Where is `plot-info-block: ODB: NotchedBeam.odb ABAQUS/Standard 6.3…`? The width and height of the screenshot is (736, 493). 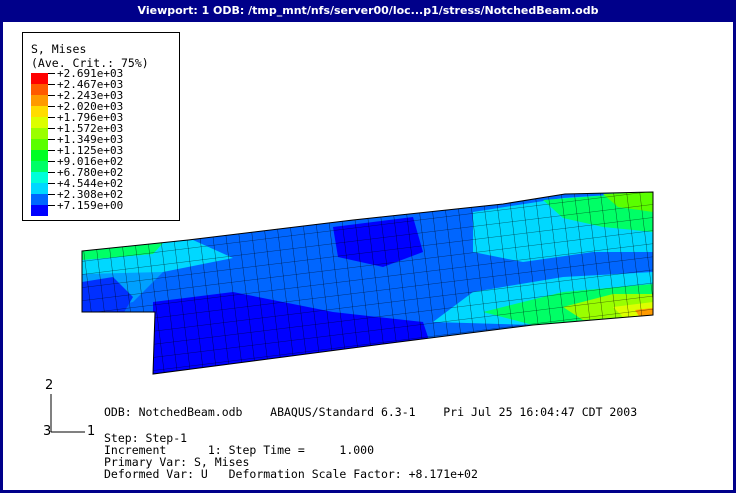 plot-info-block: ODB: NotchedBeam.odb ABAQUS/Standard 6.3… is located at coordinates (370, 448).